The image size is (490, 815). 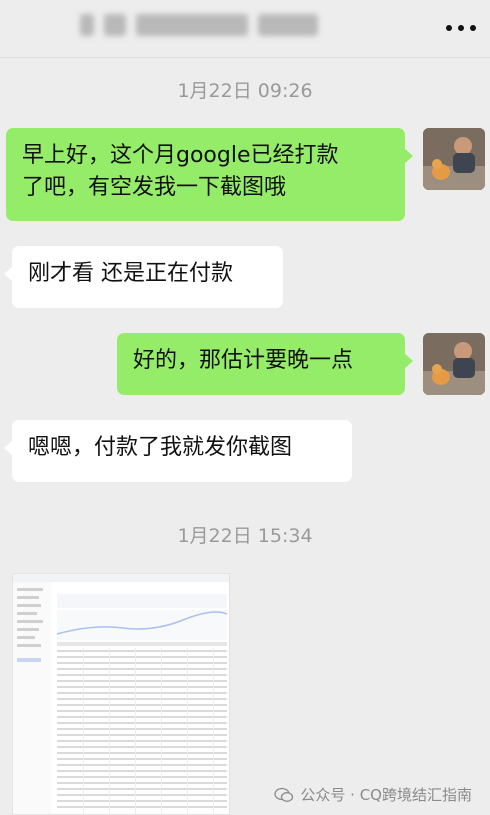 What do you see at coordinates (130, 273) in the screenshot?
I see `message-text: 刚才看 还是正在付款` at bounding box center [130, 273].